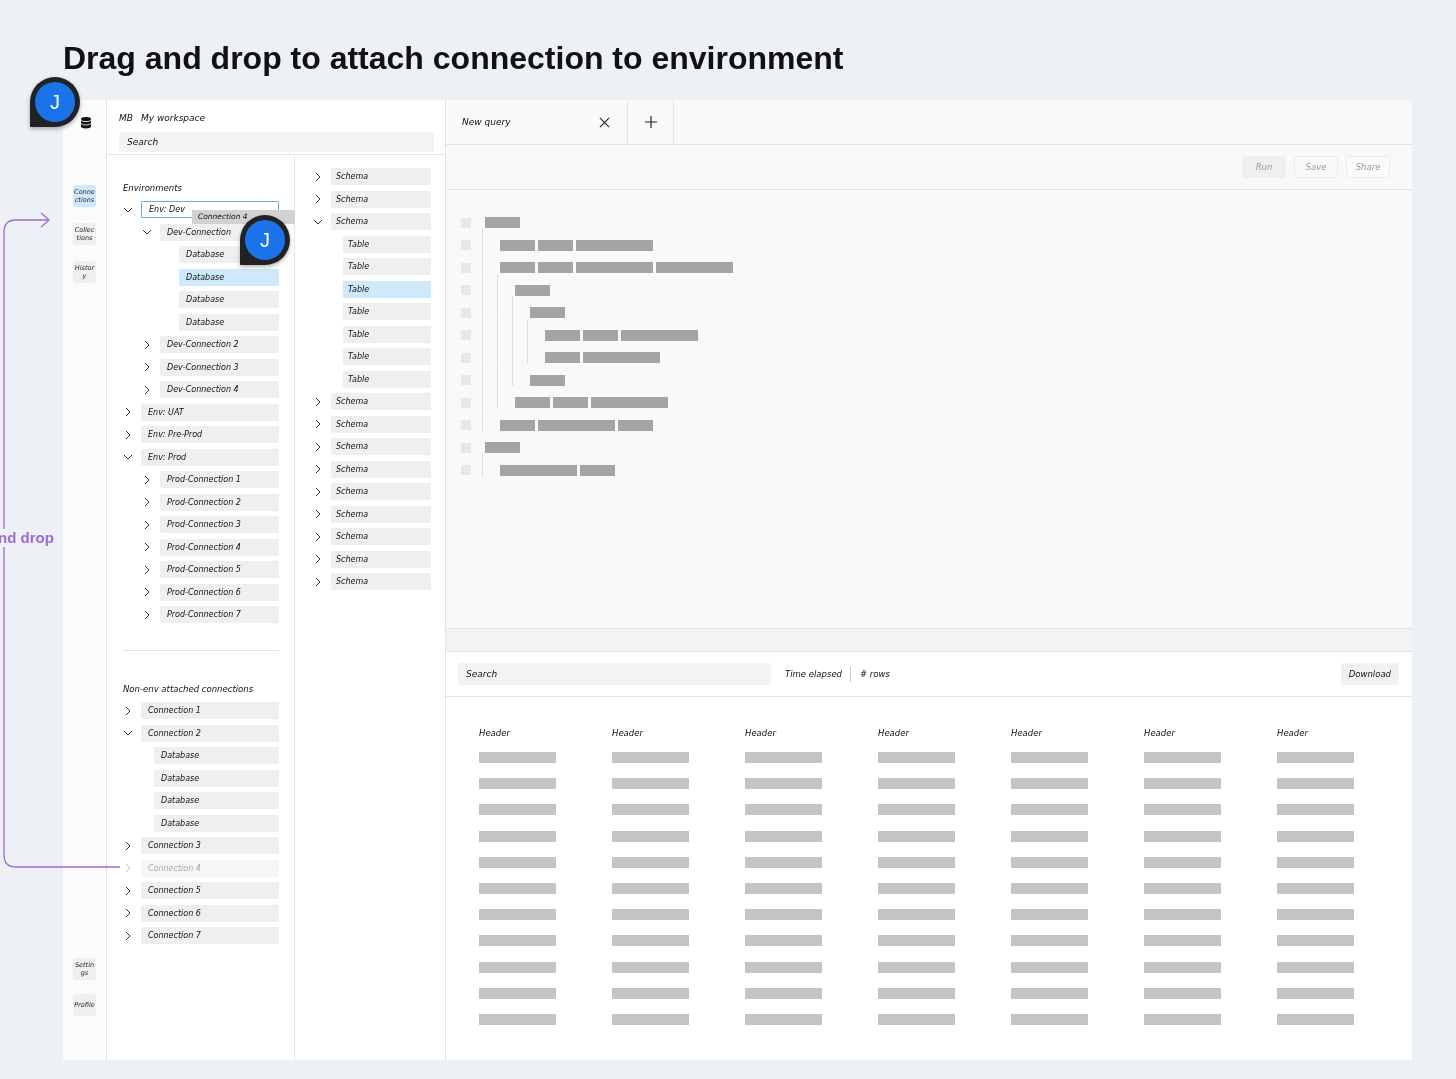  Describe the element at coordinates (210, 457) in the screenshot. I see `tree-item: Env: Prod` at that location.